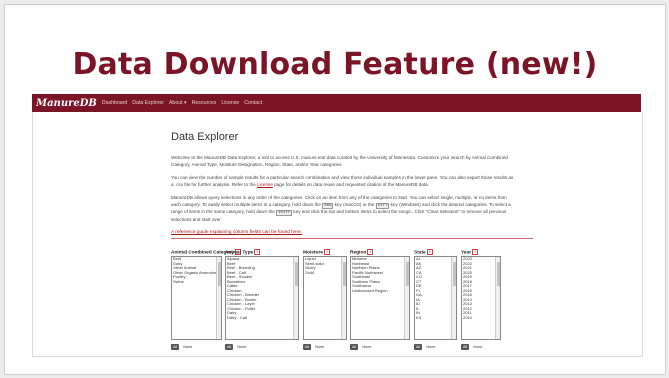 The image size is (669, 378). What do you see at coordinates (196, 282) in the screenshot?
I see `list-item: Swine` at bounding box center [196, 282].